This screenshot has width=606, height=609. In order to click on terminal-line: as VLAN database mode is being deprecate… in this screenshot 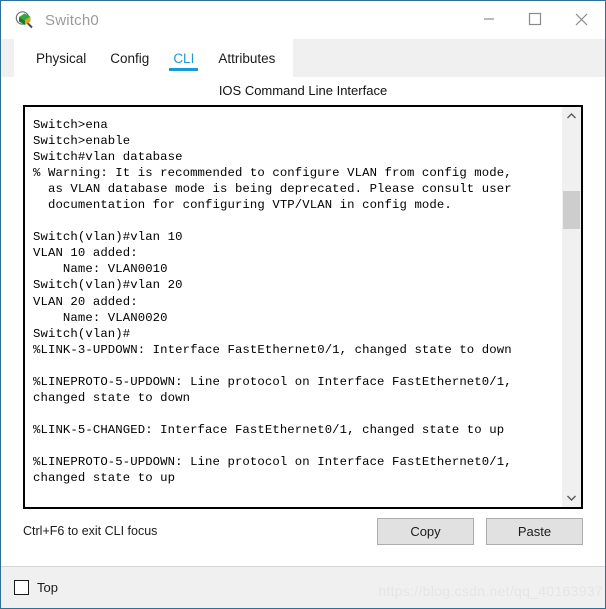, I will do `click(272, 189)`.